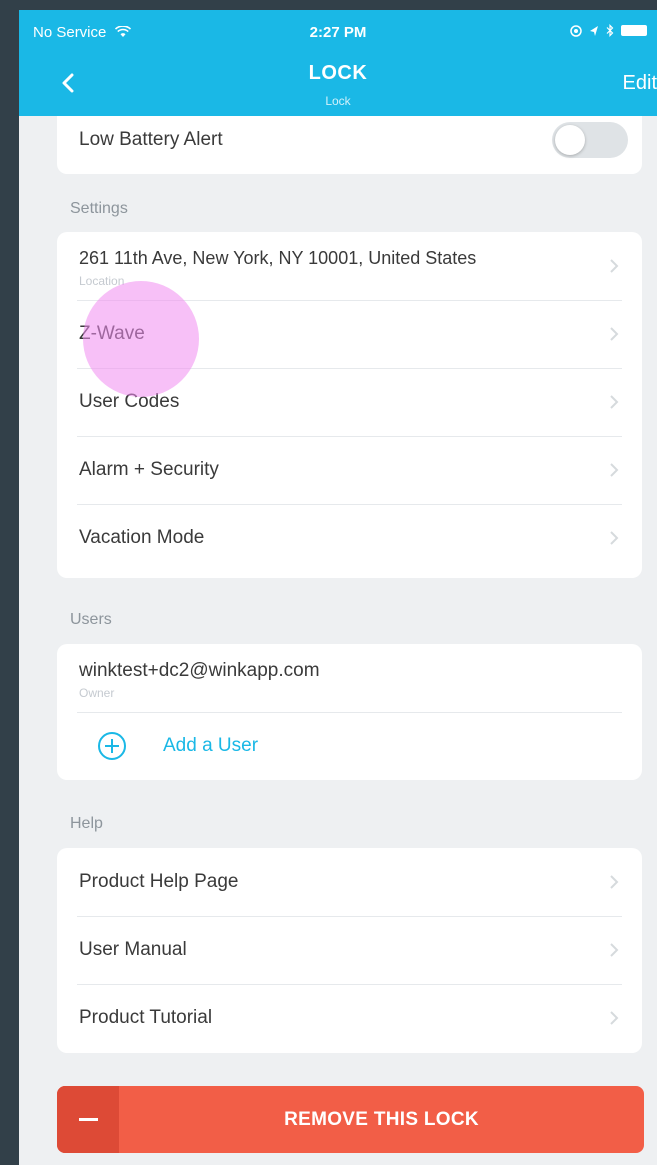 The height and width of the screenshot is (1165, 657). What do you see at coordinates (576, 30) in the screenshot?
I see `location-icon` at bounding box center [576, 30].